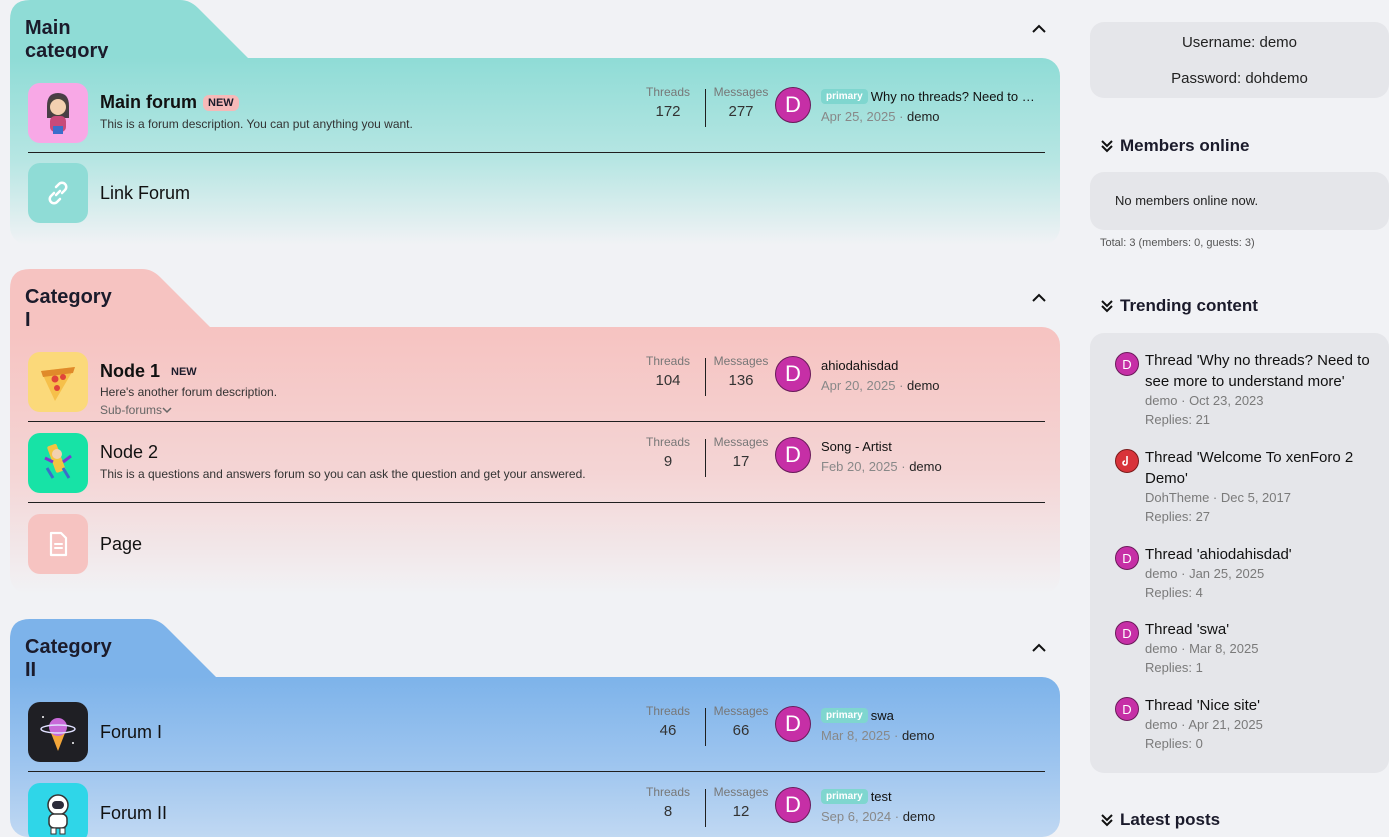 The height and width of the screenshot is (837, 1389). Describe the element at coordinates (145, 193) in the screenshot. I see `node-title: Link Forum` at that location.